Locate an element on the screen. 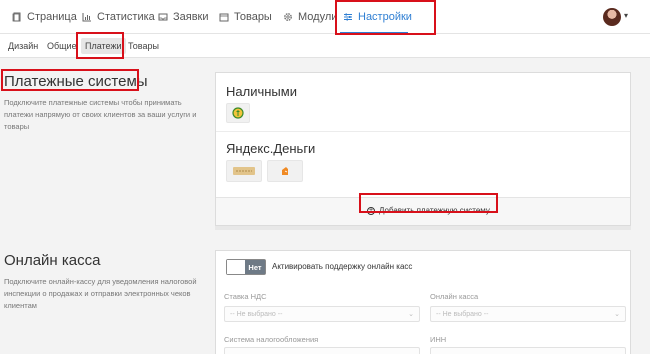 The width and height of the screenshot is (650, 354). tab-general: Общие is located at coordinates (62, 46).